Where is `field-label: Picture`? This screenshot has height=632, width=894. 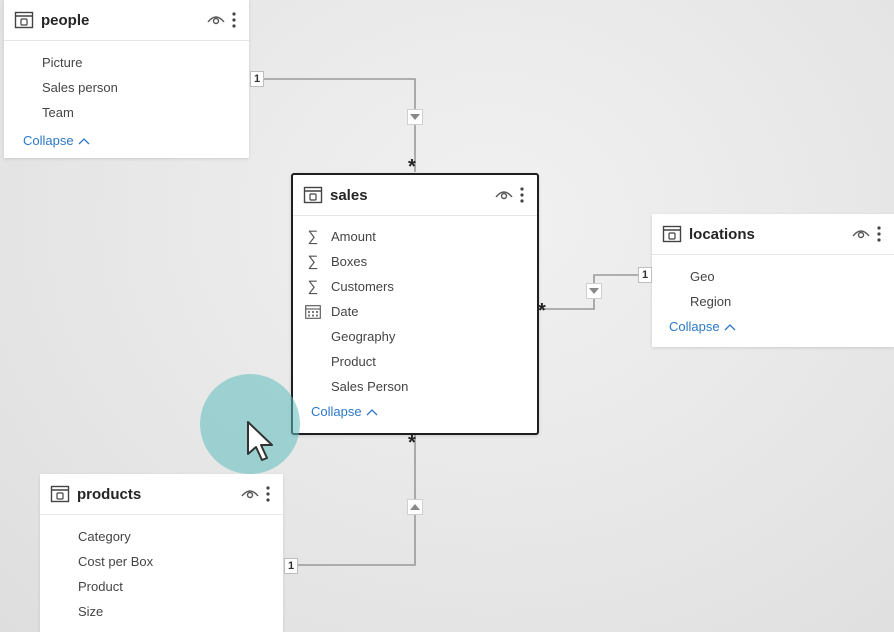
field-label: Picture is located at coordinates (62, 62).